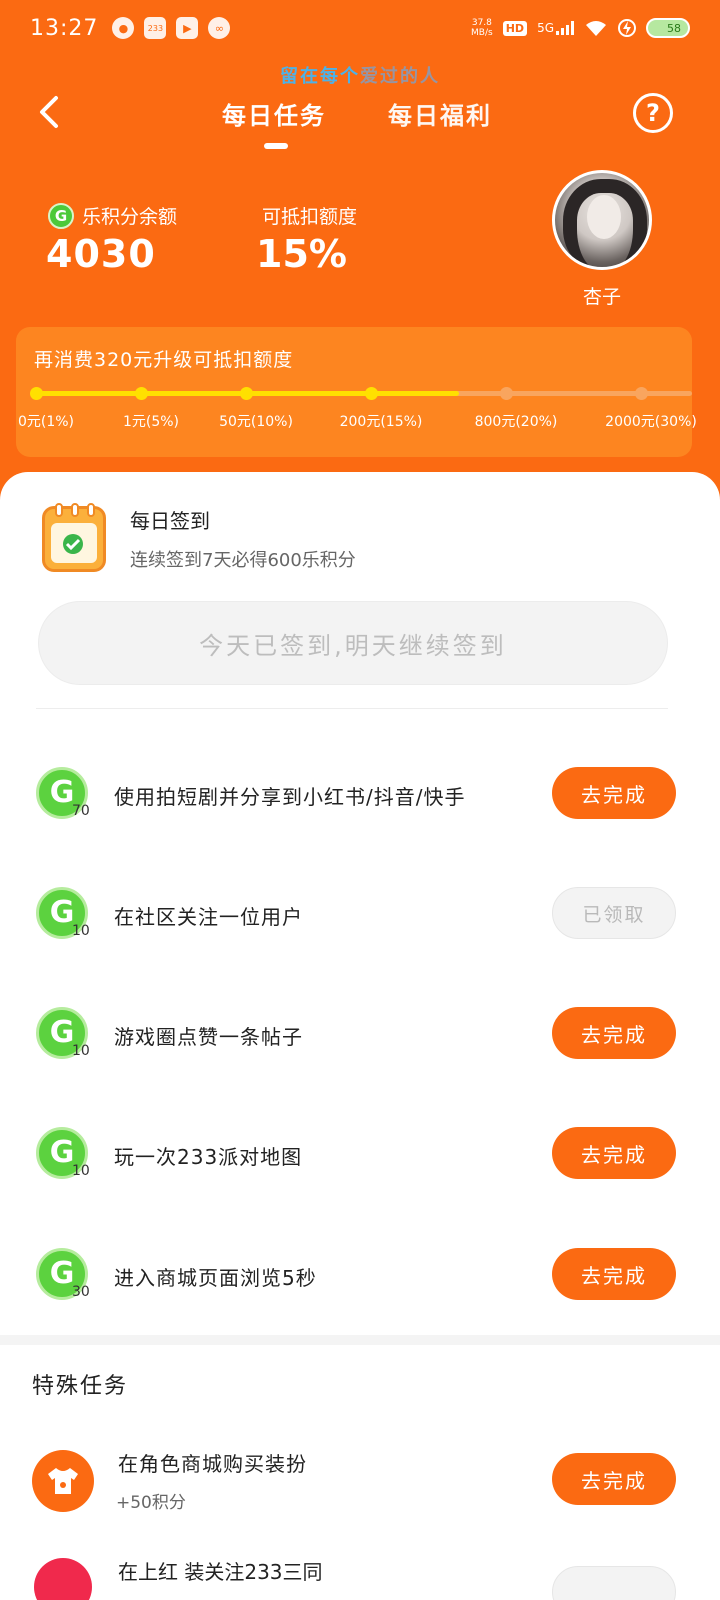  Describe the element at coordinates (360, 1037) in the screenshot. I see `task-row: G 10 游戏圈点赞一条帖子 去完成` at that location.